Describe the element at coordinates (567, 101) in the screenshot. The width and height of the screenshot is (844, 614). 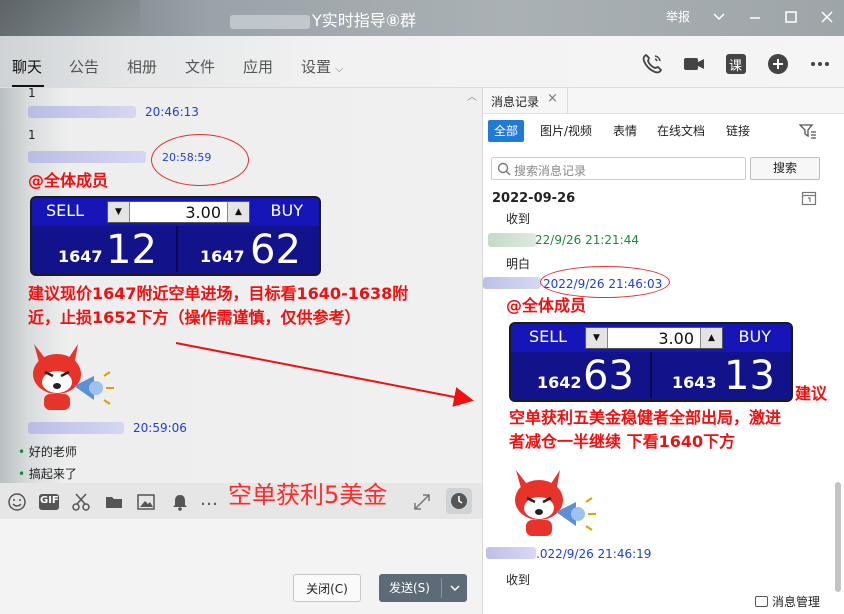
I see `tab-separator` at that location.